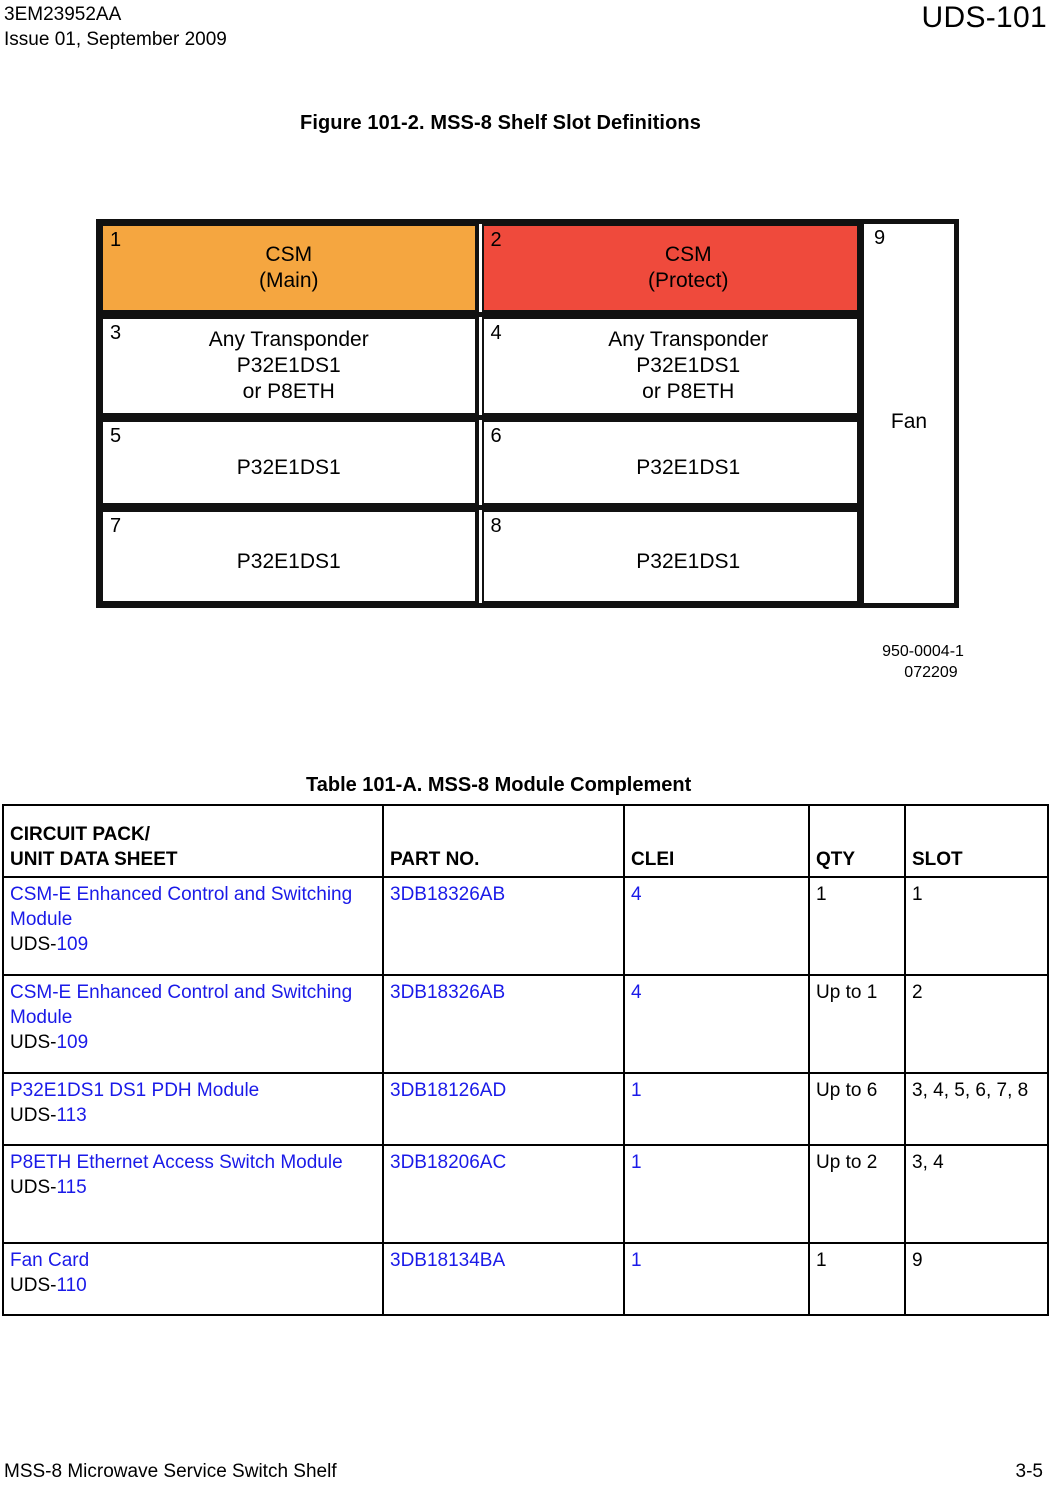  I want to click on cell-qty: Up to 1, so click(857, 1024).